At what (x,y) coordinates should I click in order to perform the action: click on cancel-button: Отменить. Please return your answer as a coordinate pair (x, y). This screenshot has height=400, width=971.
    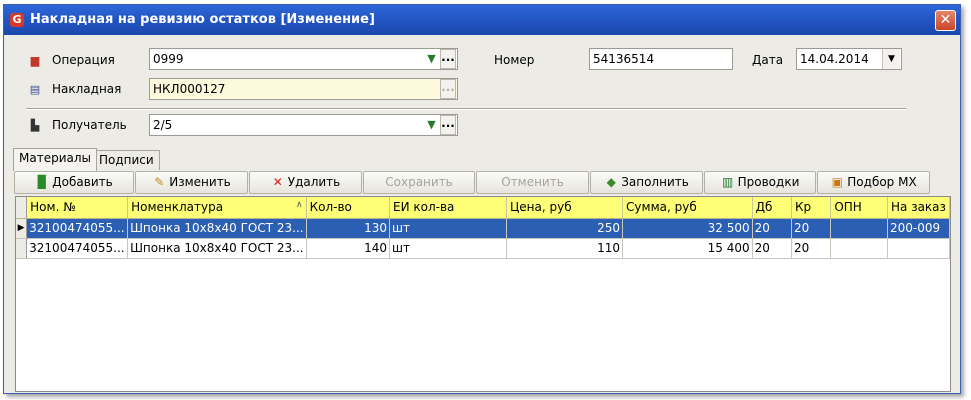
    Looking at the image, I should click on (532, 182).